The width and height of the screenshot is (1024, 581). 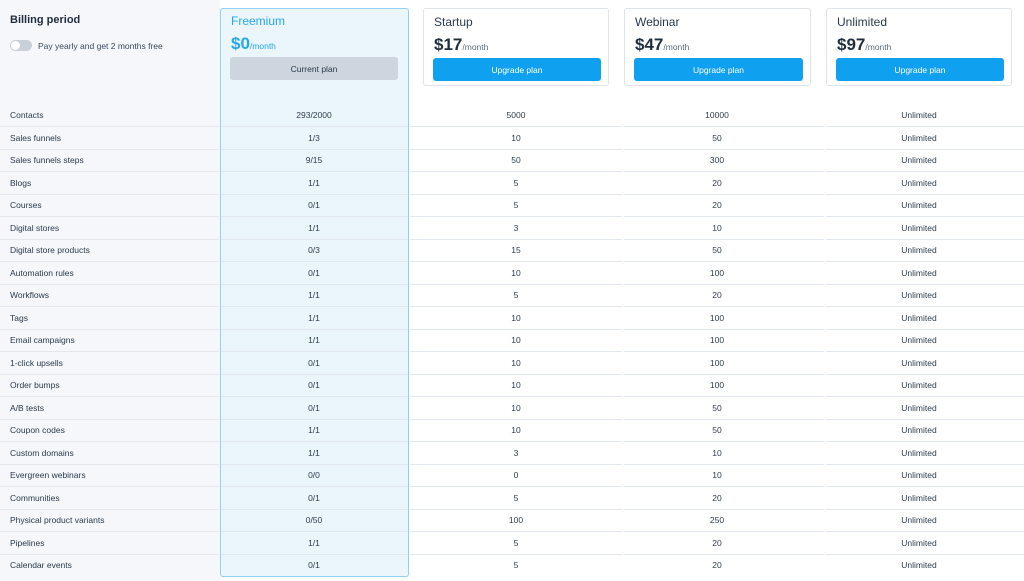 I want to click on table-row: Digital stores 1/1 3 10 Unlimited, so click(x=512, y=228).